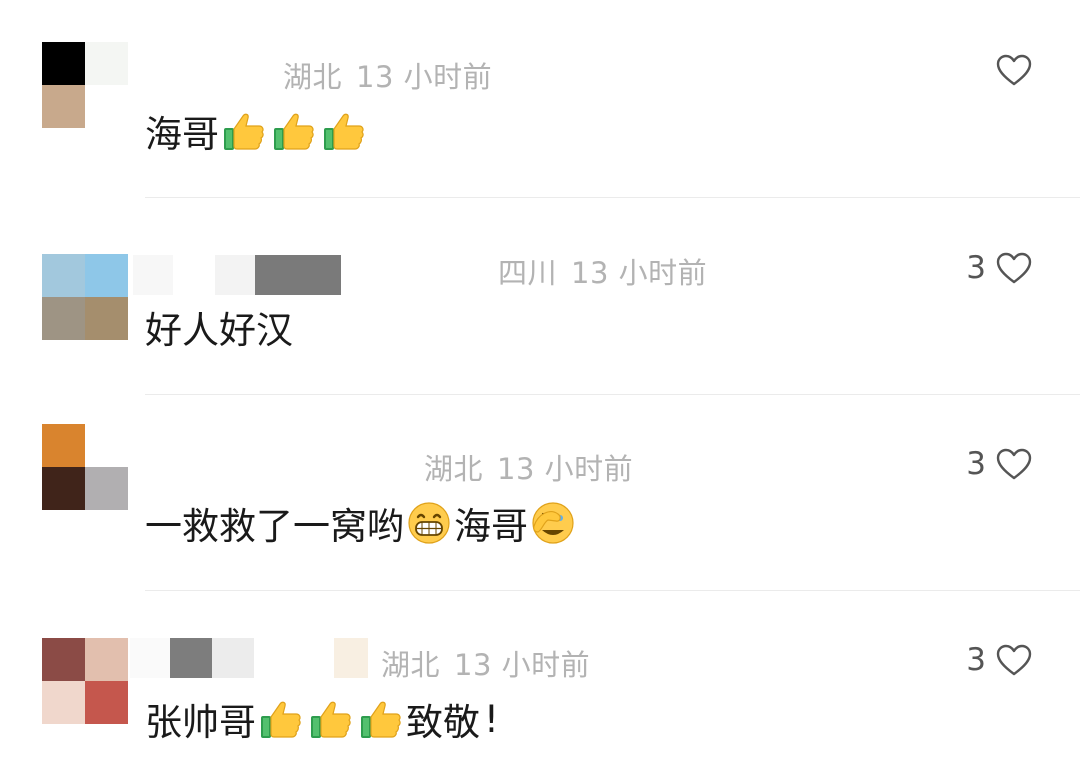 This screenshot has height=762, width=1080. Describe the element at coordinates (219, 330) in the screenshot. I see `comment-text-part: 好人好汉` at that location.